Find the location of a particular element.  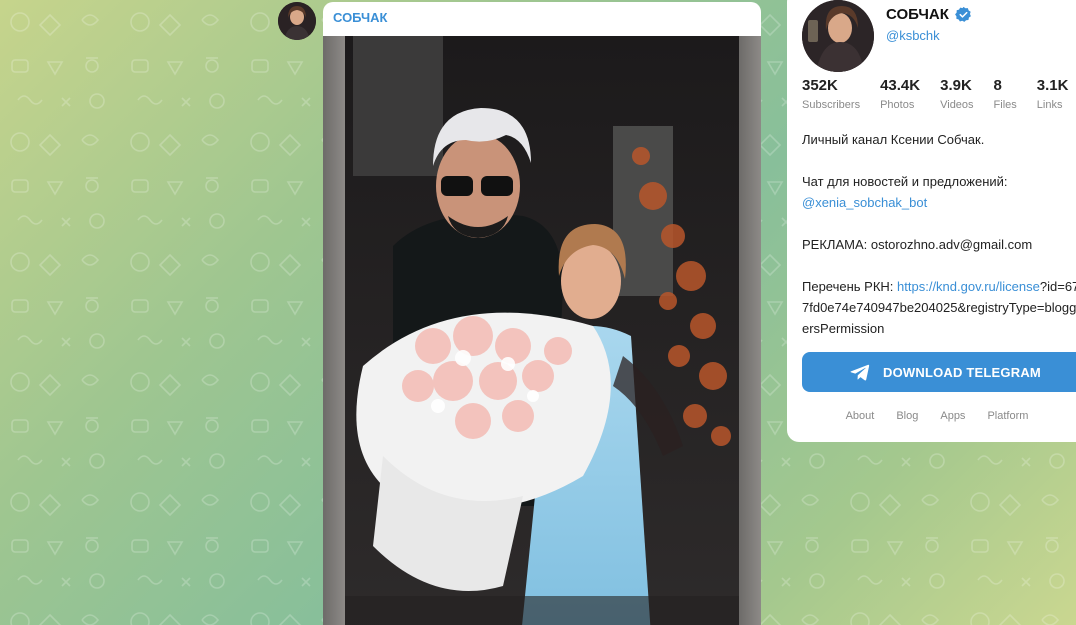

stat-photos: 43.4K Photos is located at coordinates (900, 93).